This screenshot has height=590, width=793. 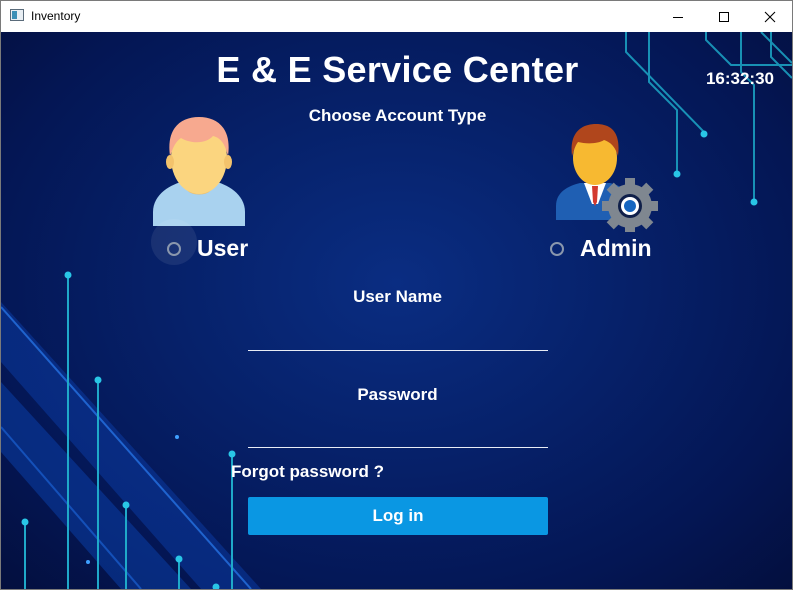 What do you see at coordinates (397, 394) in the screenshot?
I see `password-label: Password` at bounding box center [397, 394].